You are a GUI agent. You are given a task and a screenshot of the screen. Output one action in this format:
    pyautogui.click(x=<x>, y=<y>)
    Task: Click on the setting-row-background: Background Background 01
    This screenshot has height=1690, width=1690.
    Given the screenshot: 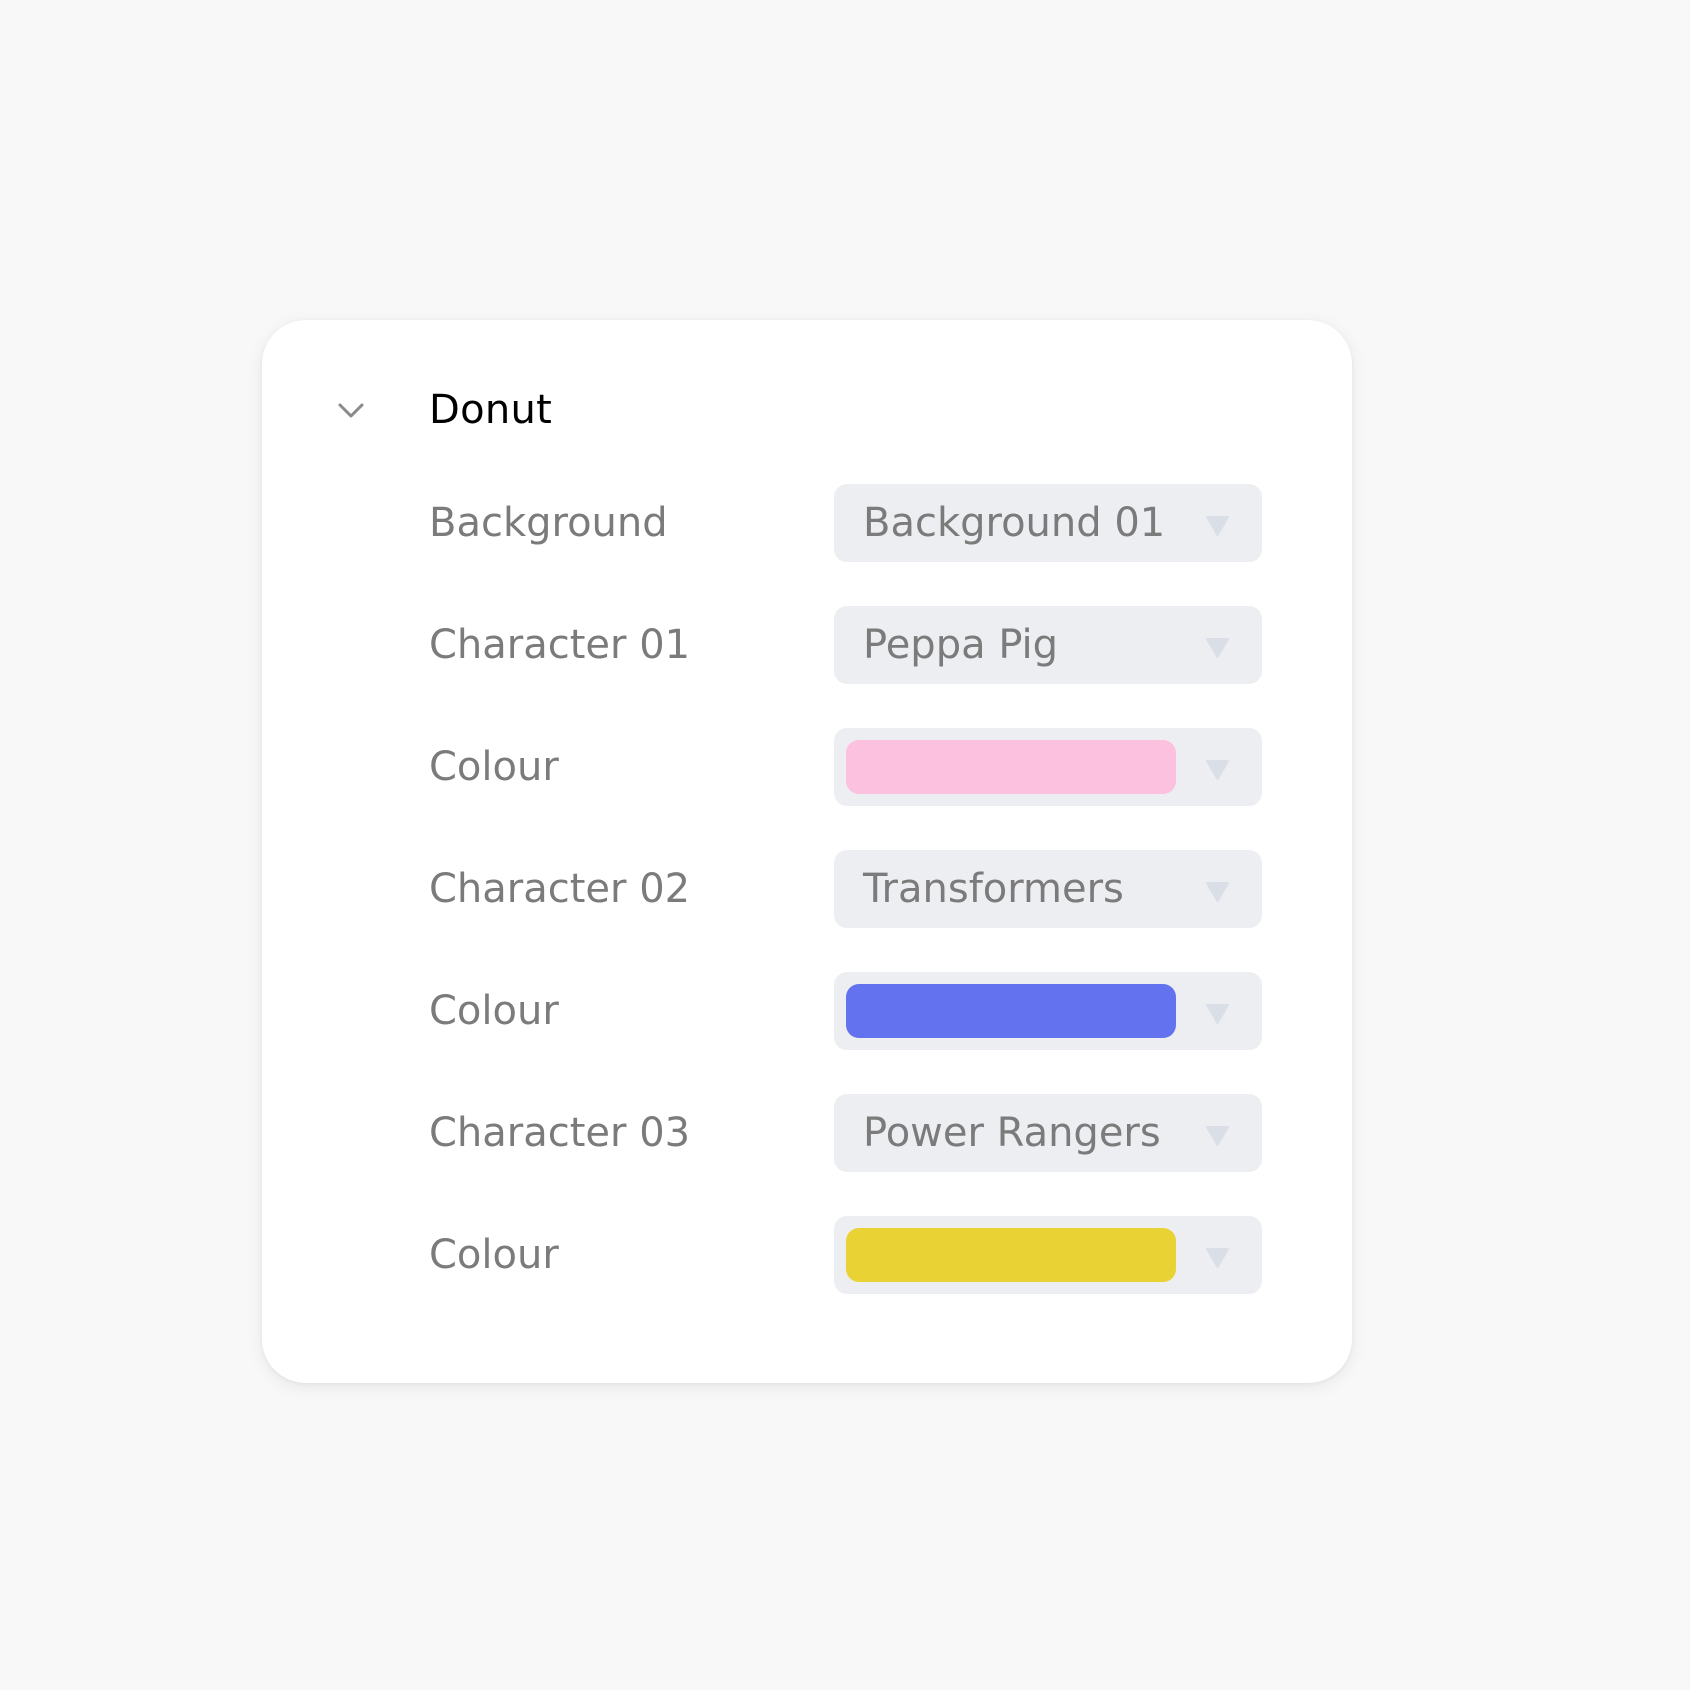 What is the action you would take?
    pyautogui.click(x=845, y=523)
    